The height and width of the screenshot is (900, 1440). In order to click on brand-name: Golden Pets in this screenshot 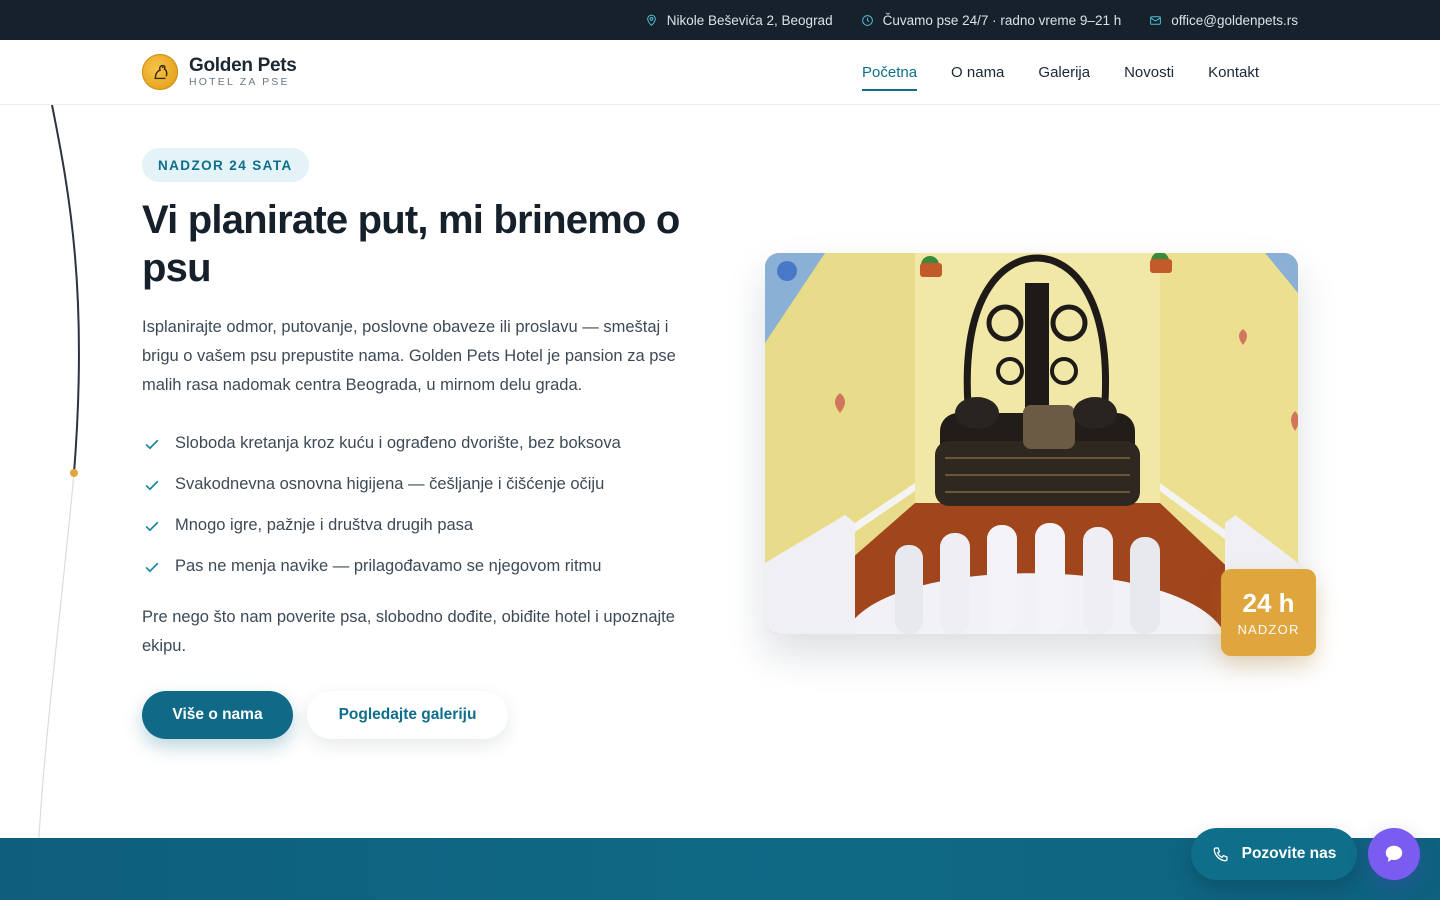, I will do `click(243, 65)`.